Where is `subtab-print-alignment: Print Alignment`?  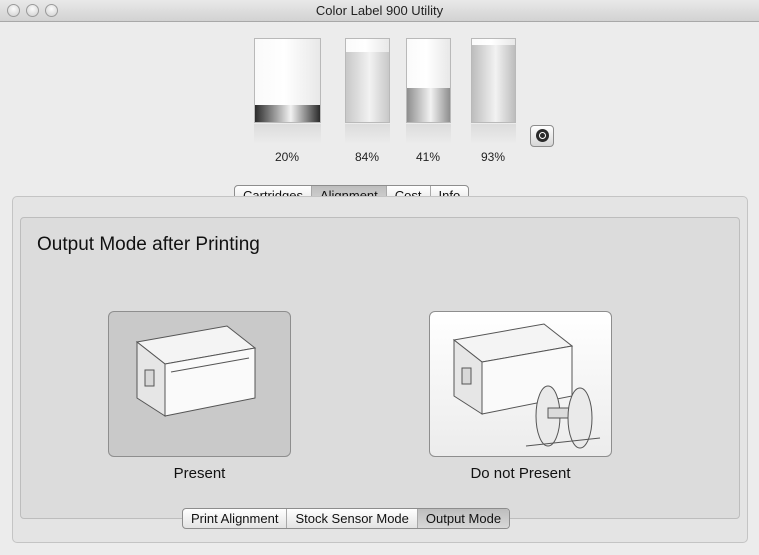 subtab-print-alignment: Print Alignment is located at coordinates (235, 518).